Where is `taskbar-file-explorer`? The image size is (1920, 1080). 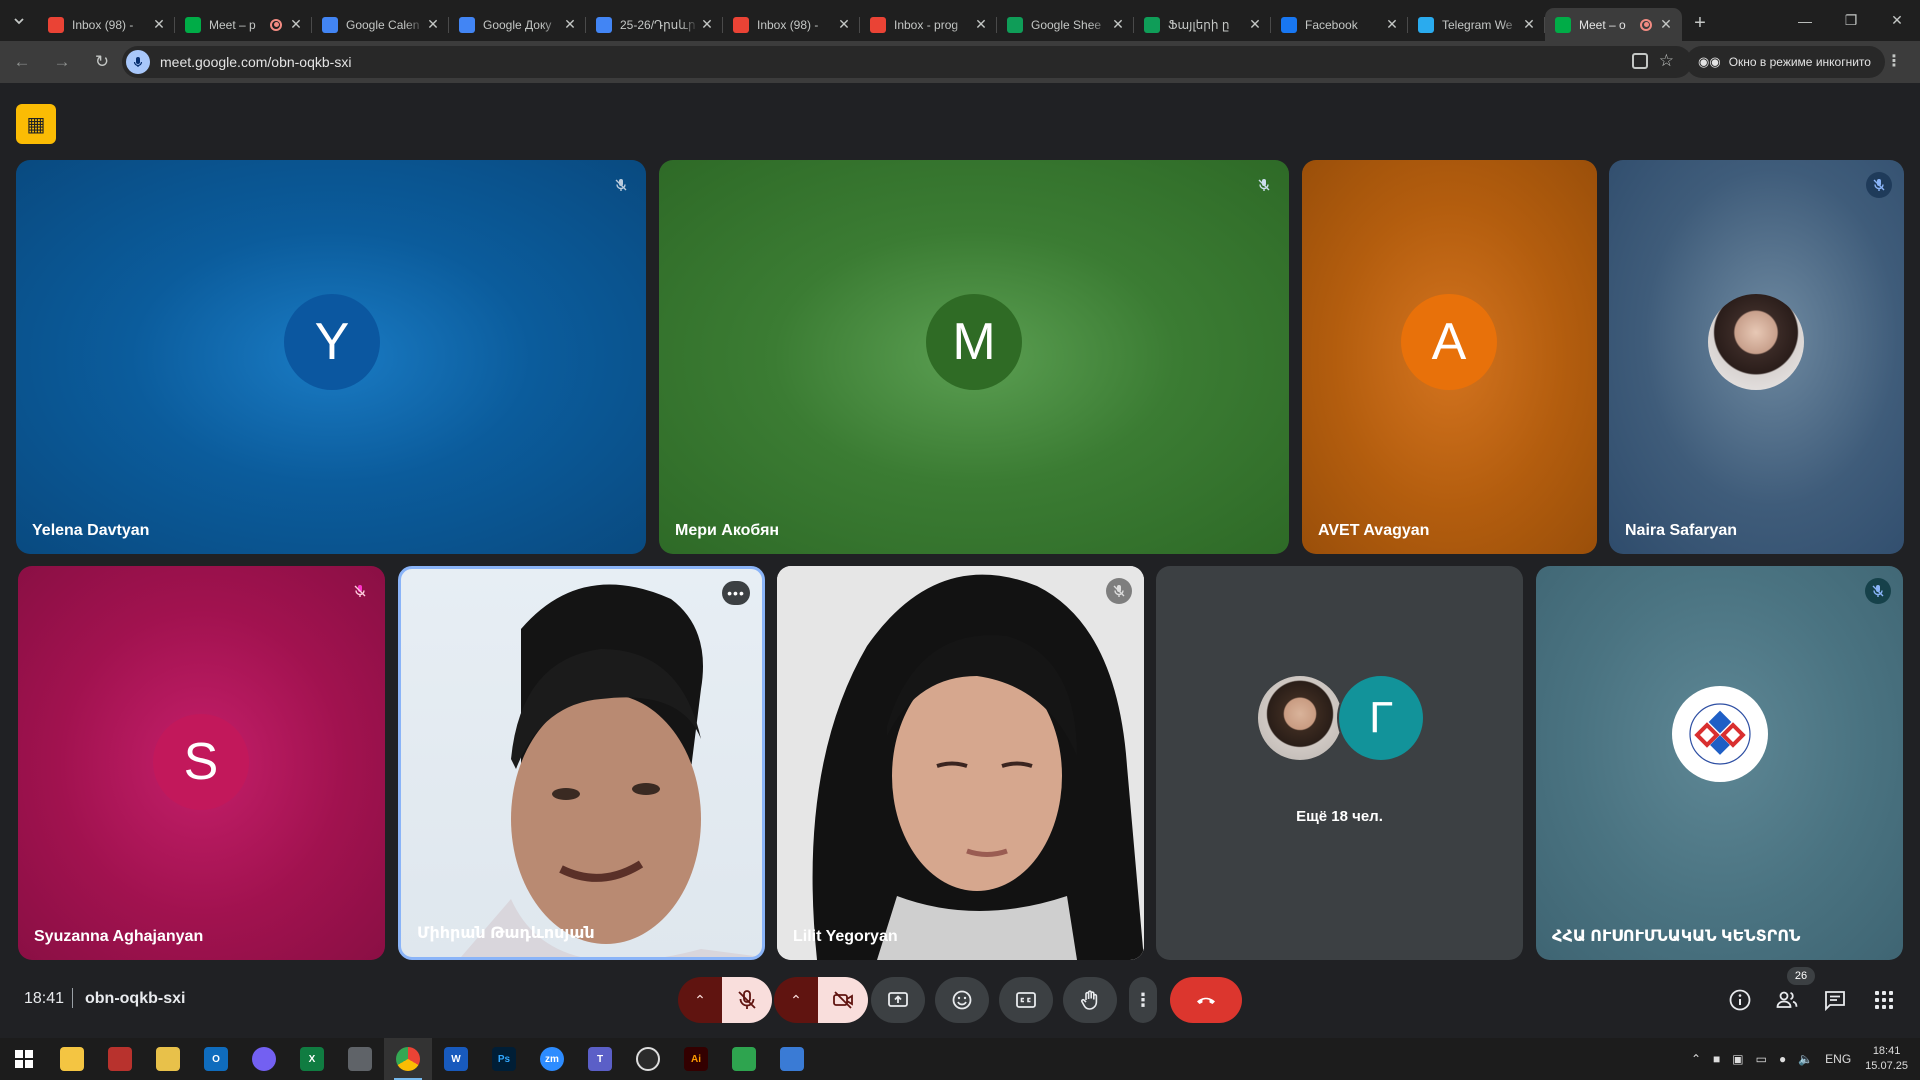 taskbar-file-explorer is located at coordinates (72, 1059).